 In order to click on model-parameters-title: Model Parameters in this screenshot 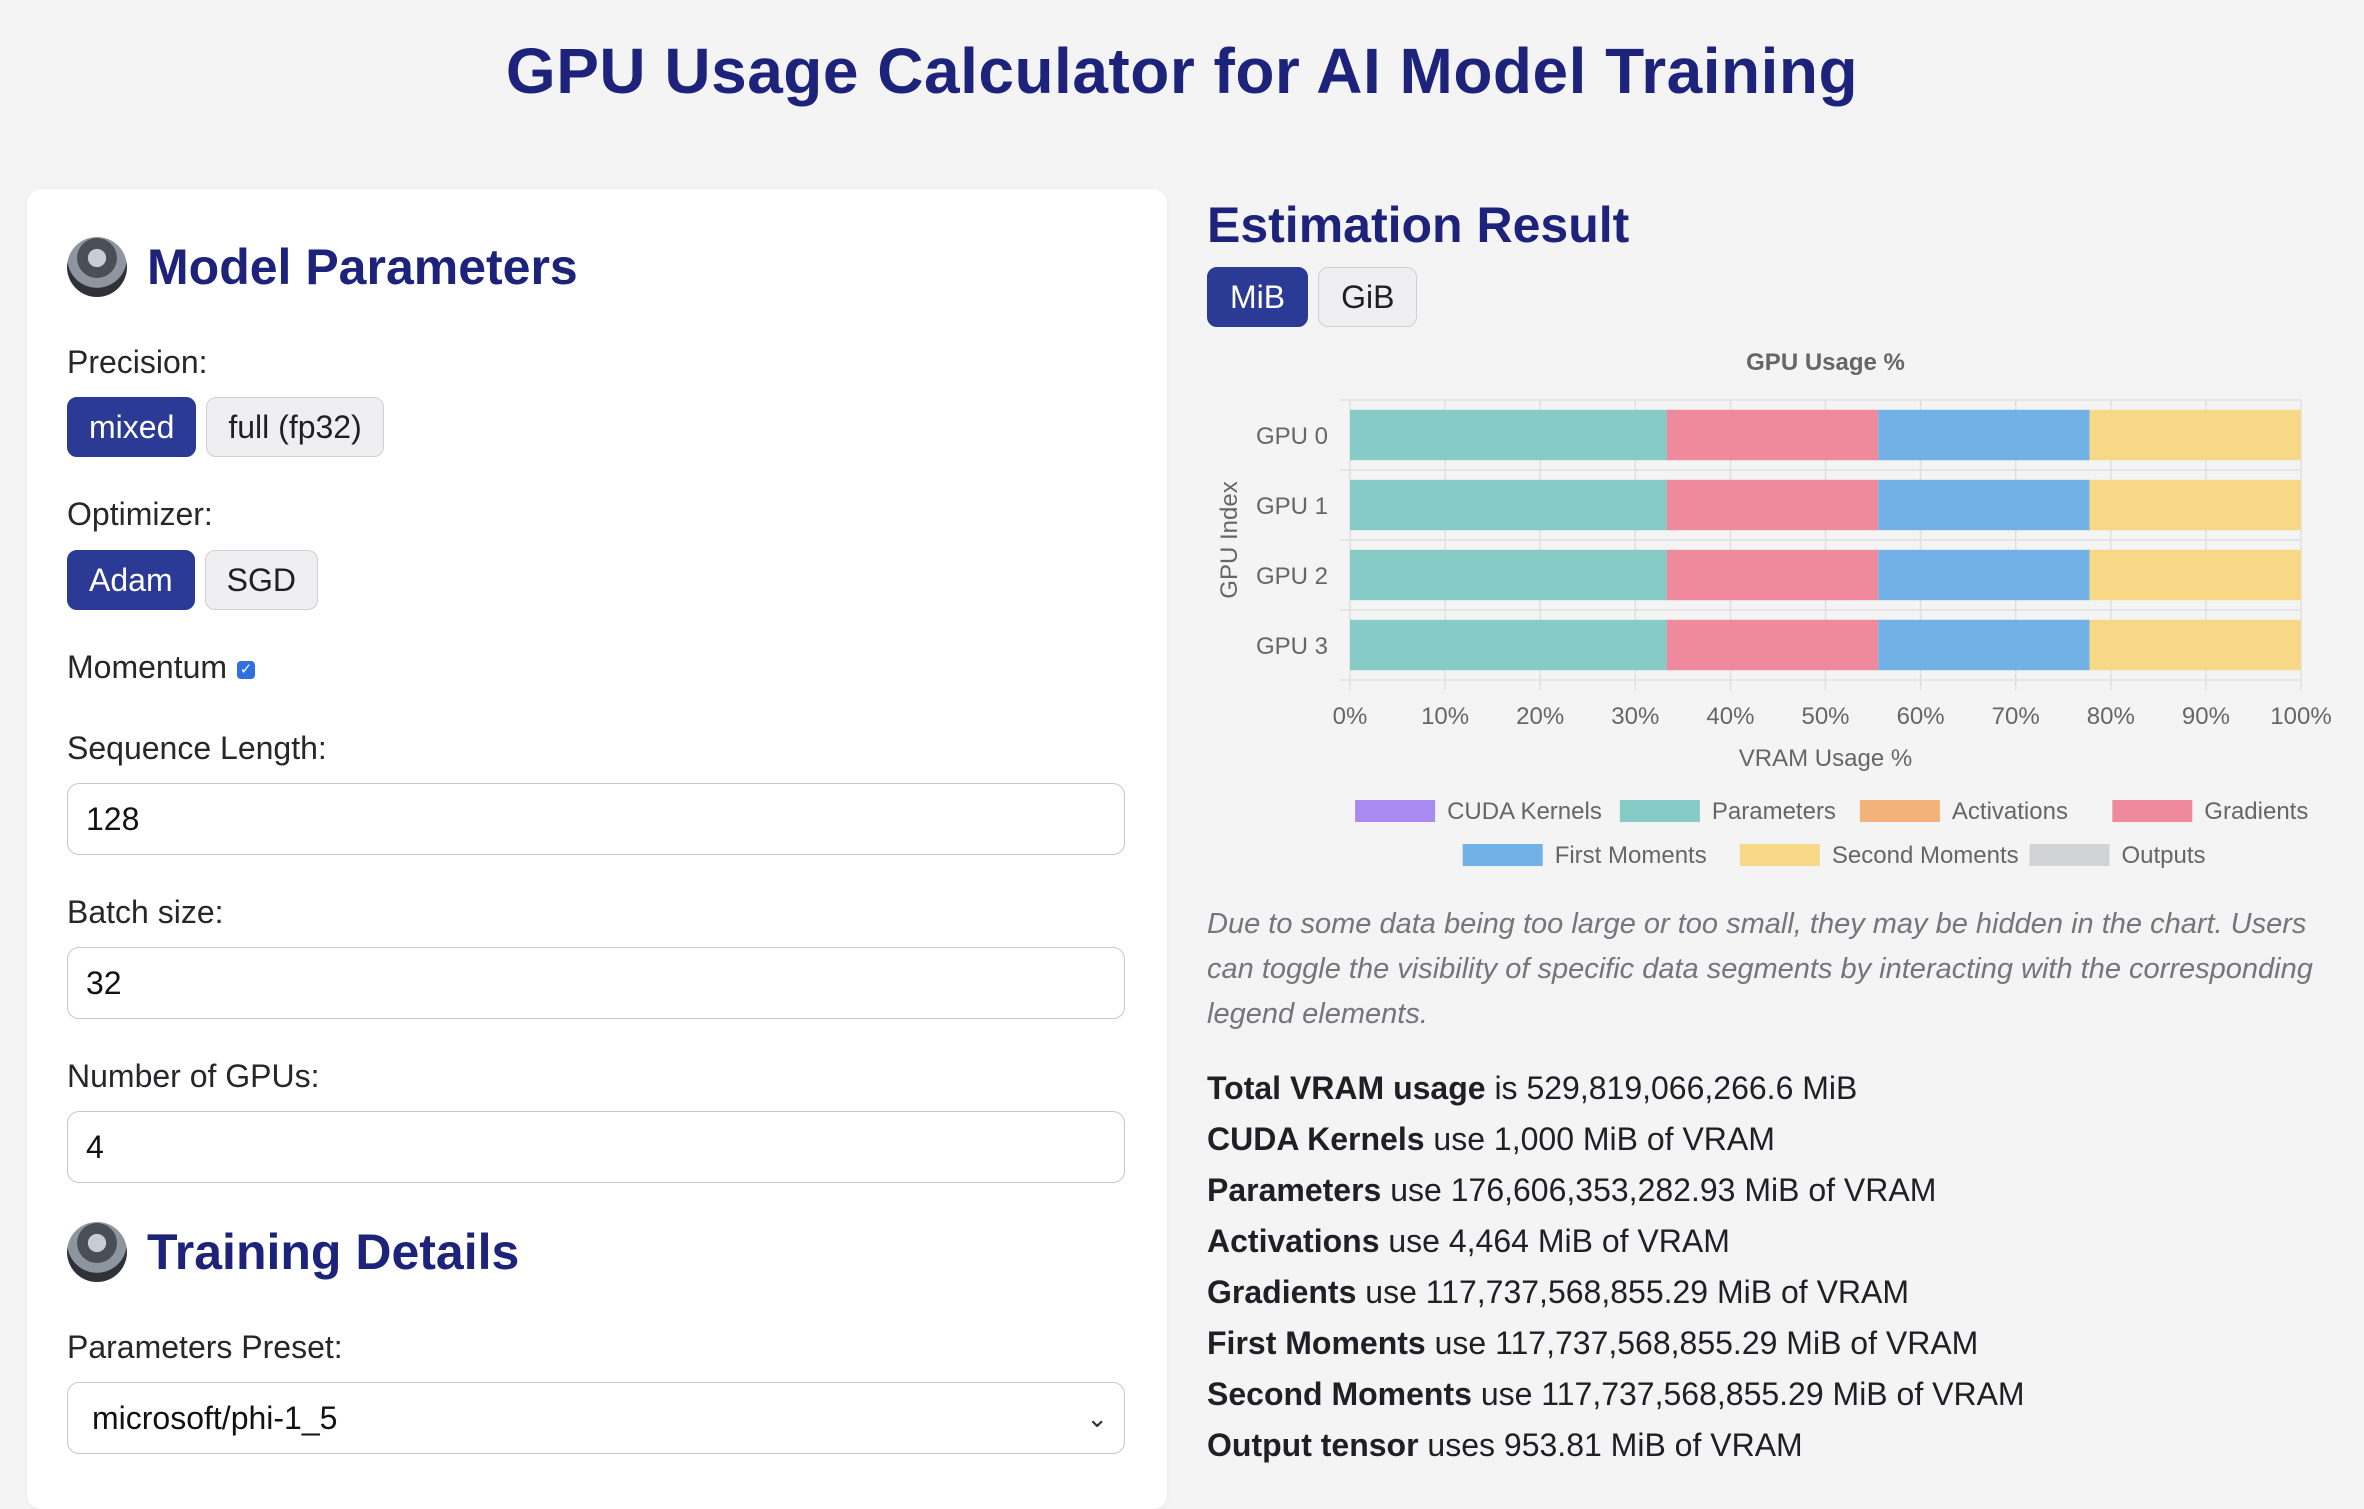, I will do `click(362, 267)`.